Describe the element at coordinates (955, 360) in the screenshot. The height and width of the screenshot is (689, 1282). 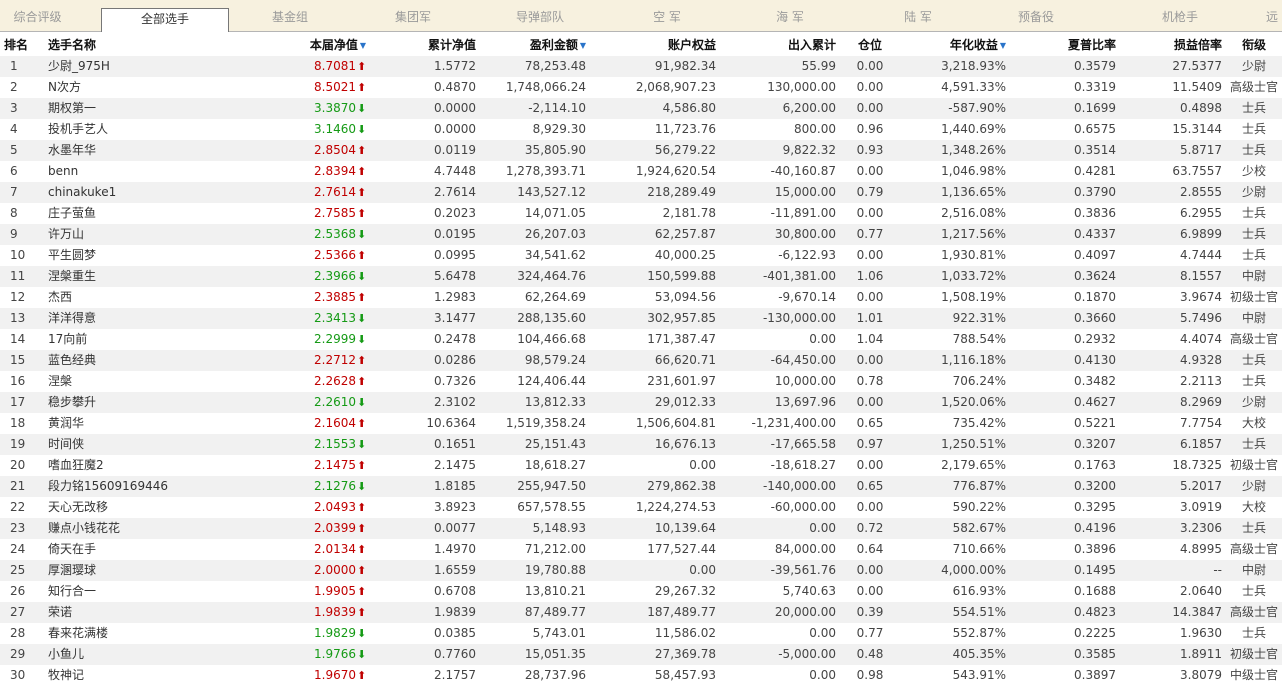
I see `cell-annual: 1,116.18%` at that location.